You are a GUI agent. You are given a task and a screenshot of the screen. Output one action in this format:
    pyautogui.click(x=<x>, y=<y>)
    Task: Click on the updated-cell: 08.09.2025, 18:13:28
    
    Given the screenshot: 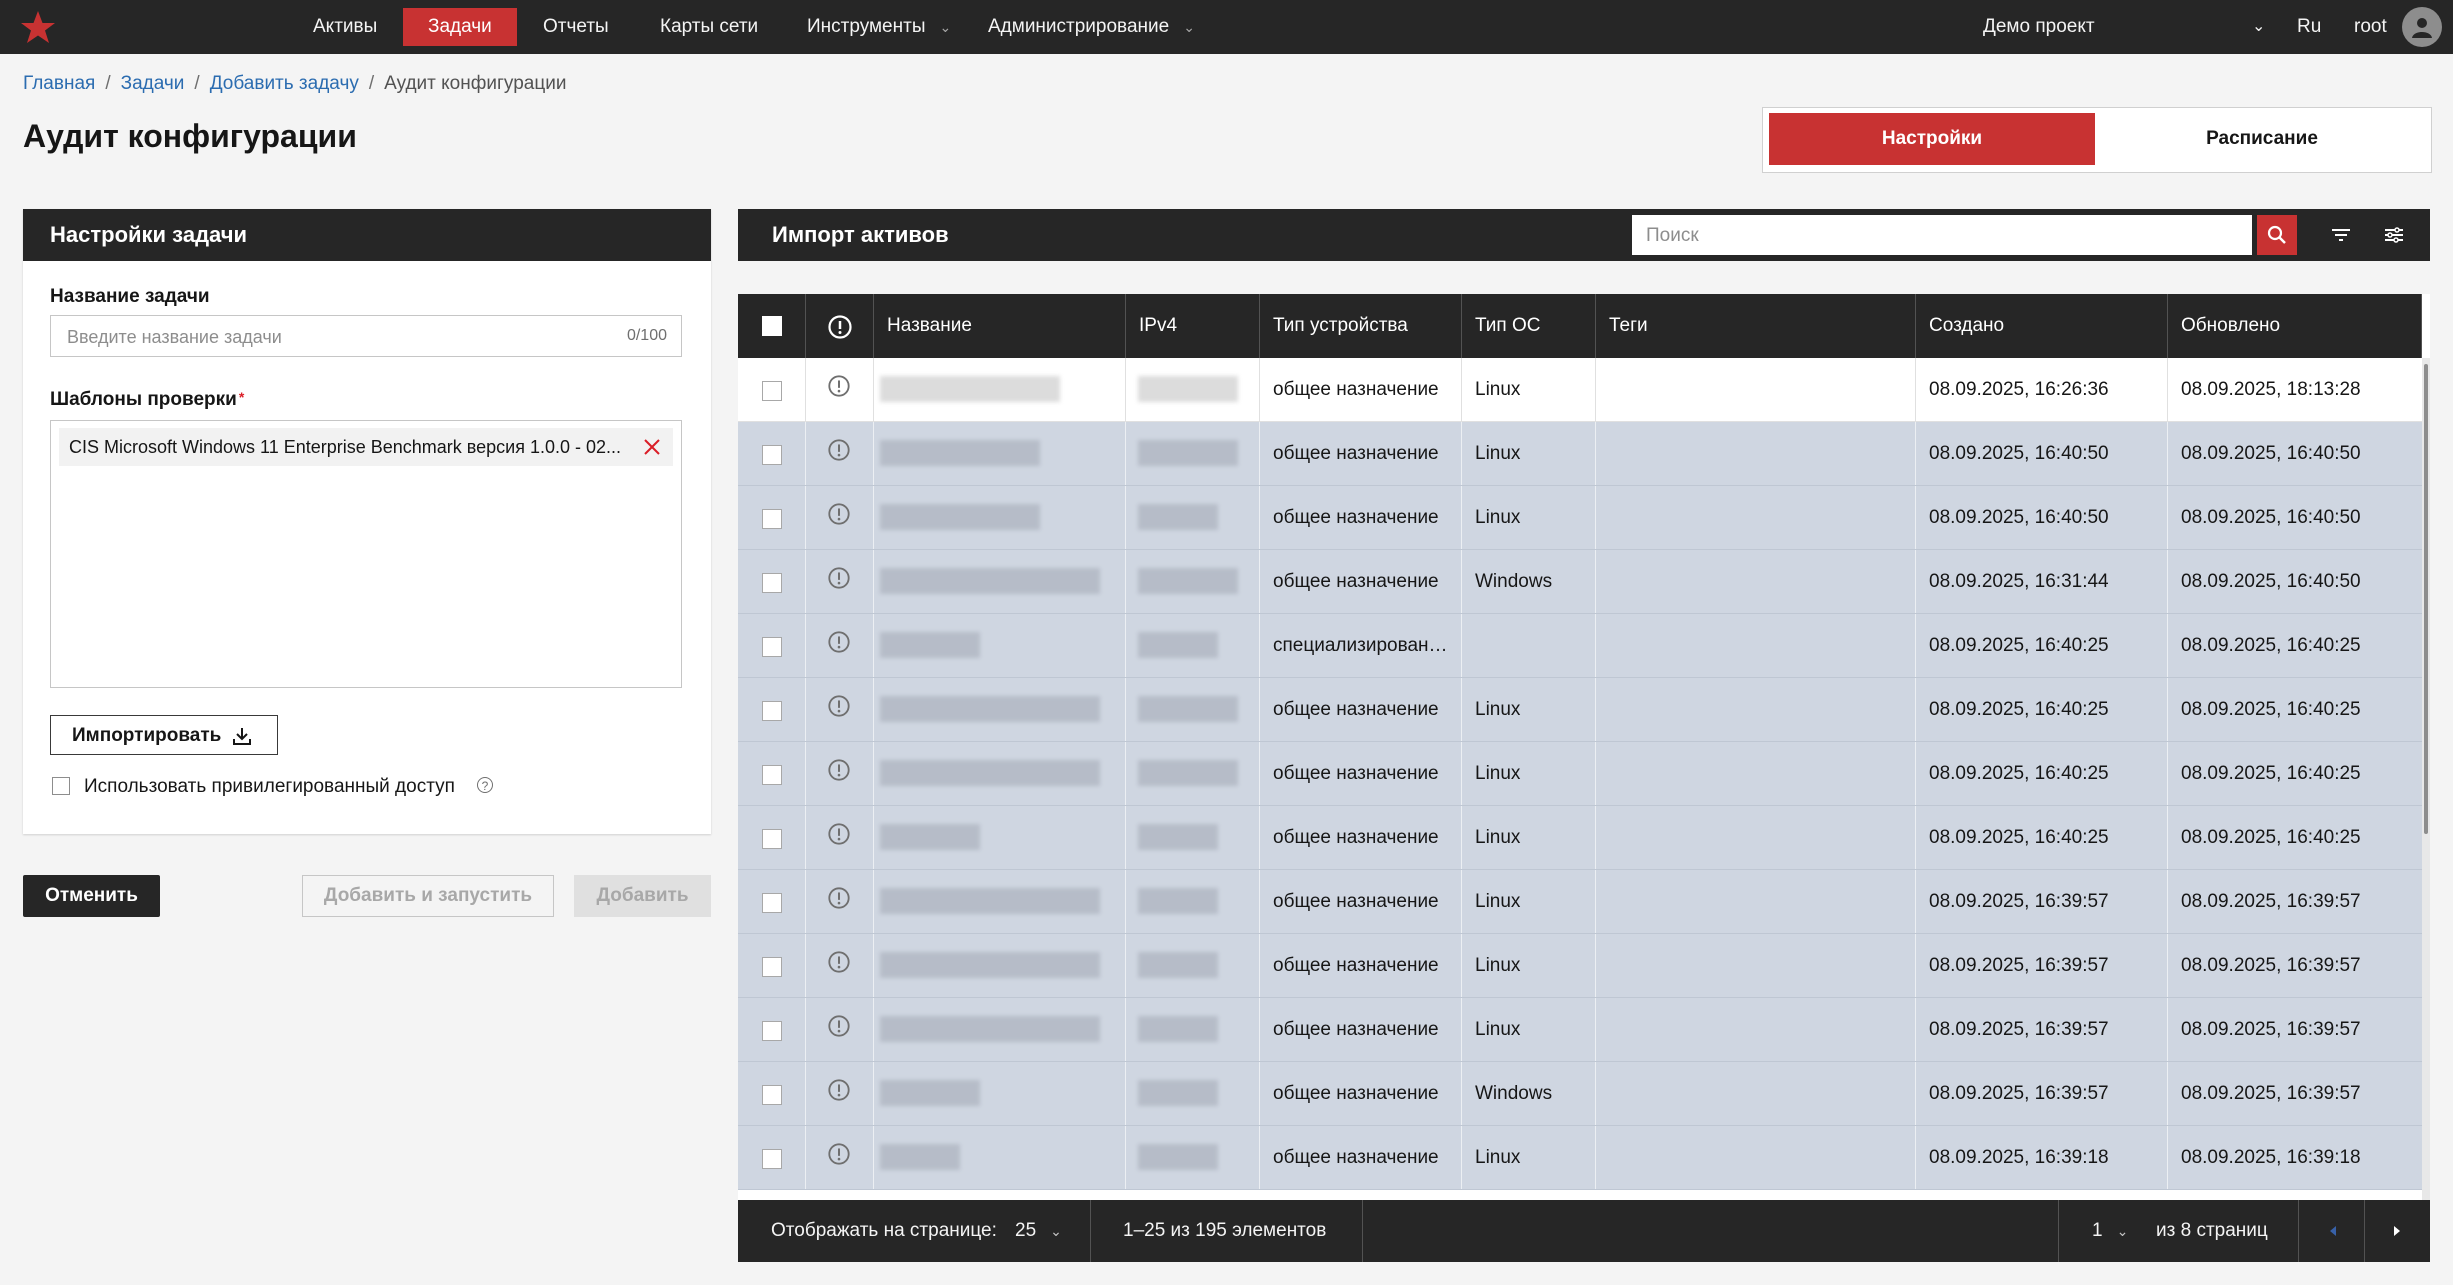 What is the action you would take?
    pyautogui.click(x=2271, y=389)
    